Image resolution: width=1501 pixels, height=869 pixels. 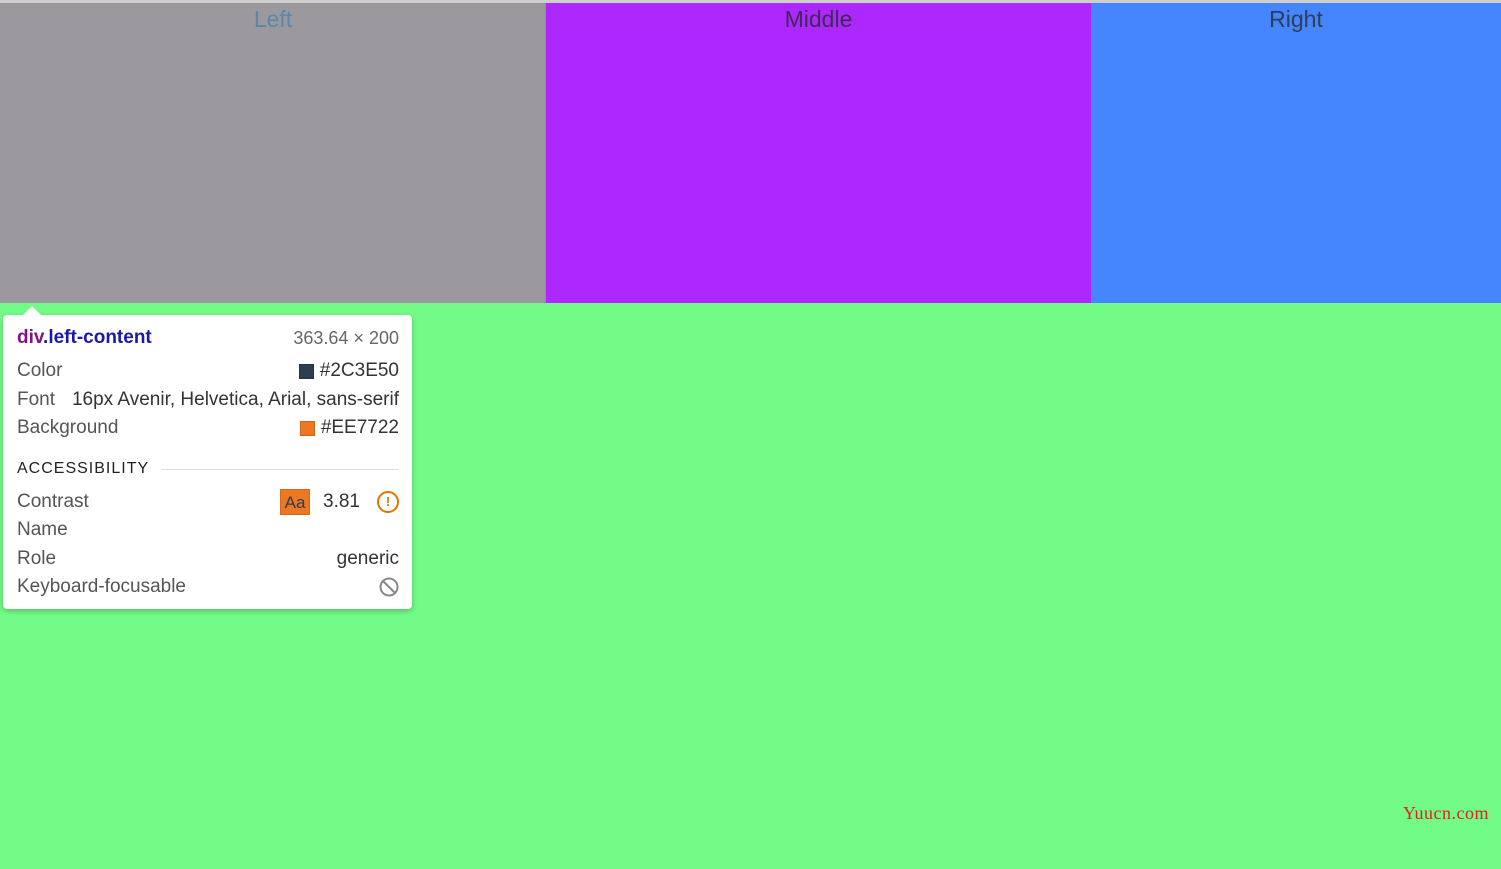 What do you see at coordinates (208, 530) in the screenshot?
I see `name-row: Name` at bounding box center [208, 530].